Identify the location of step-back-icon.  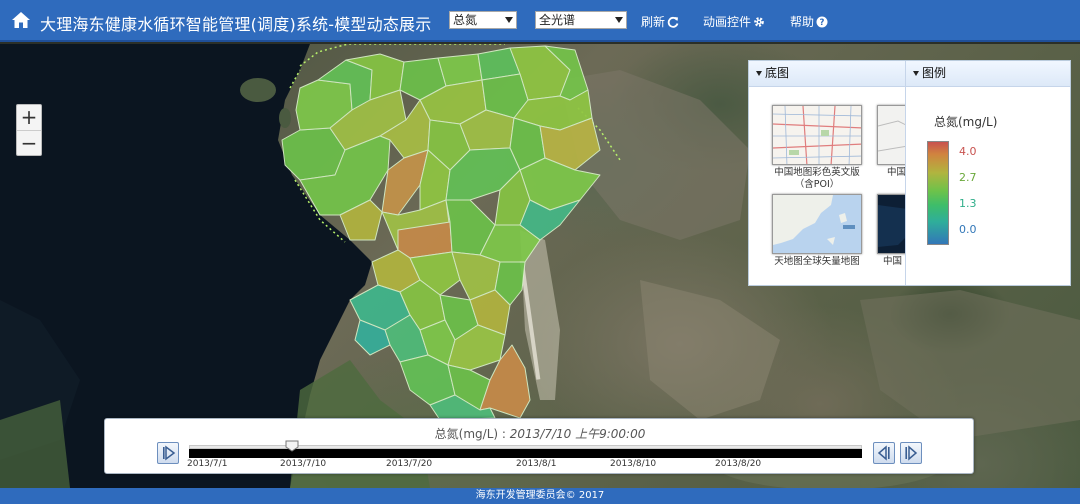
(883, 453).